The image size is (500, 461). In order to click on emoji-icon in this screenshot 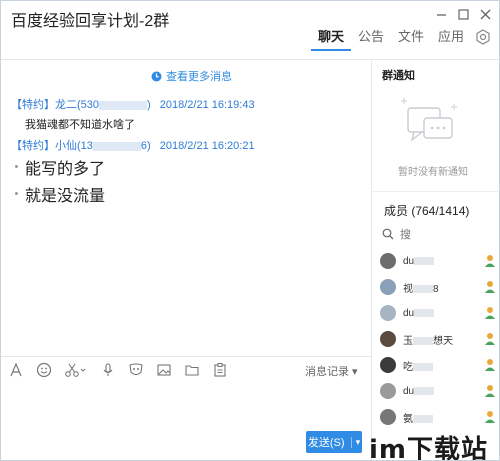, I will do `click(44, 370)`.